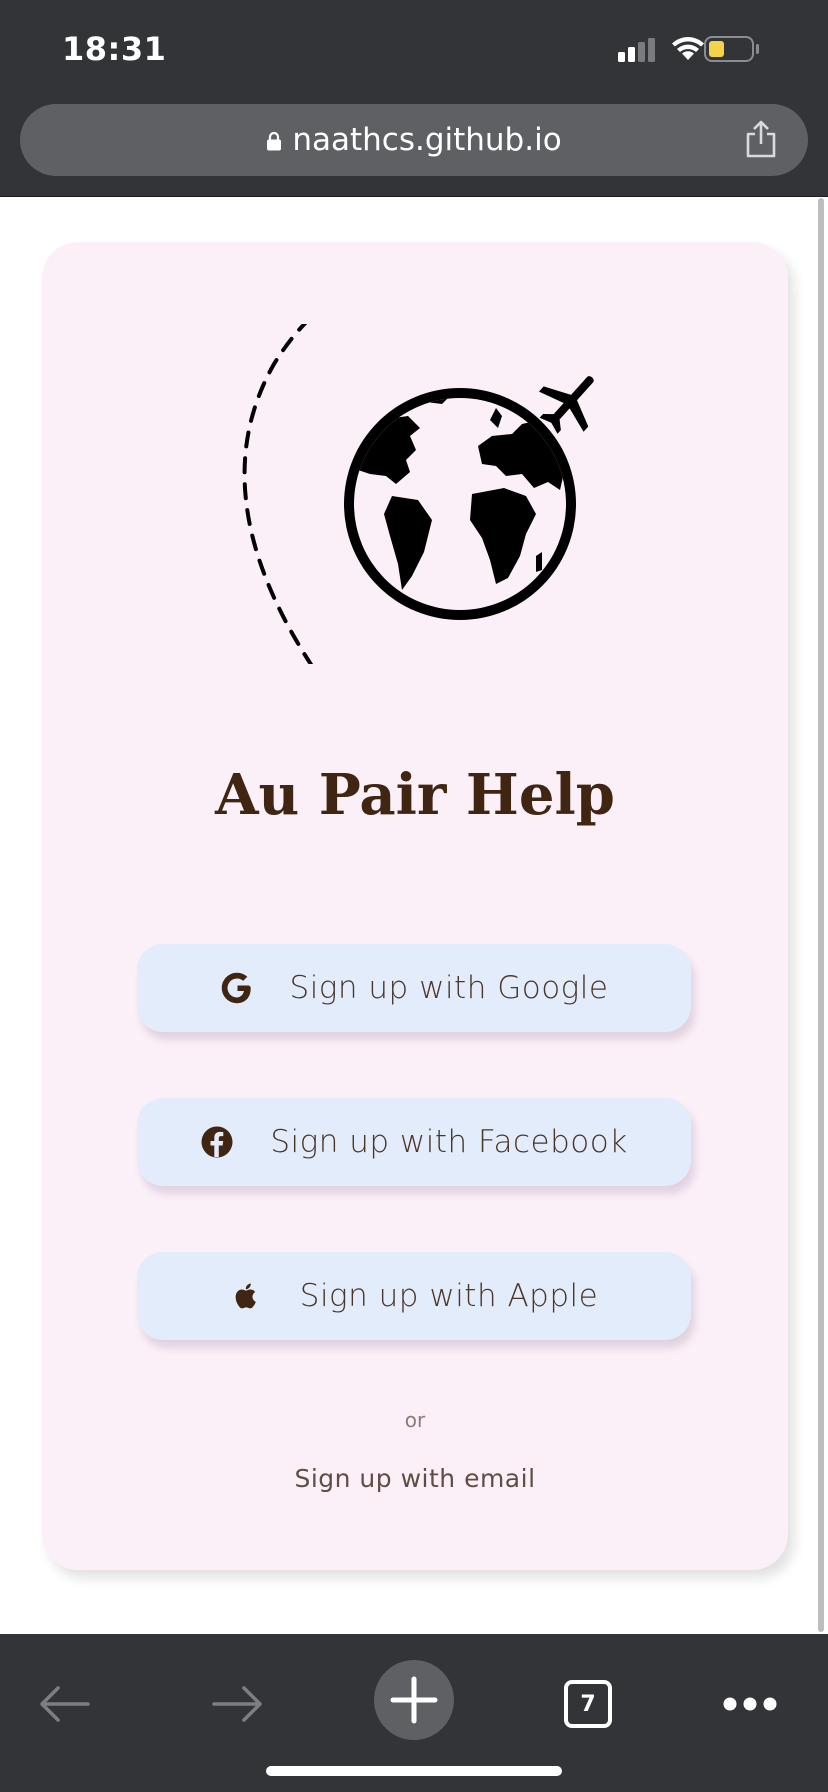  I want to click on browser-address-area: naathcs.github.io, so click(414, 148).